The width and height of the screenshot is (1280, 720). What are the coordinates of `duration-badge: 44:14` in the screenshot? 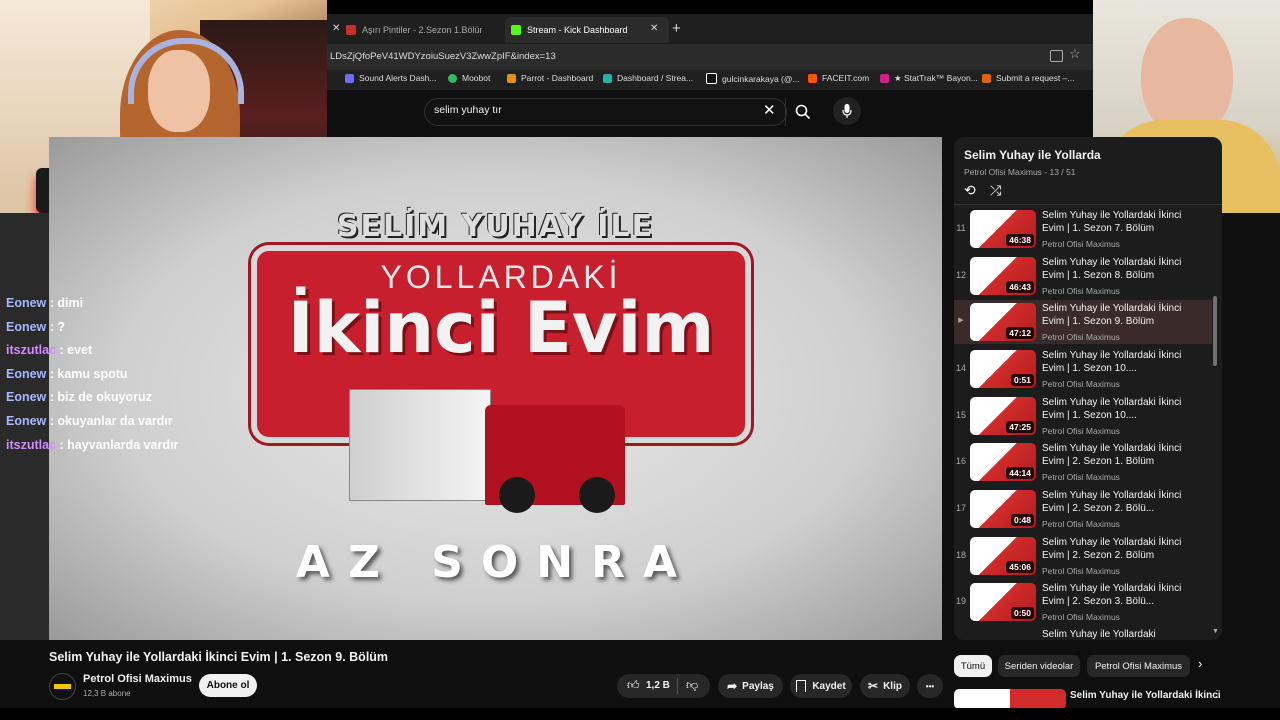 It's located at (1020, 473).